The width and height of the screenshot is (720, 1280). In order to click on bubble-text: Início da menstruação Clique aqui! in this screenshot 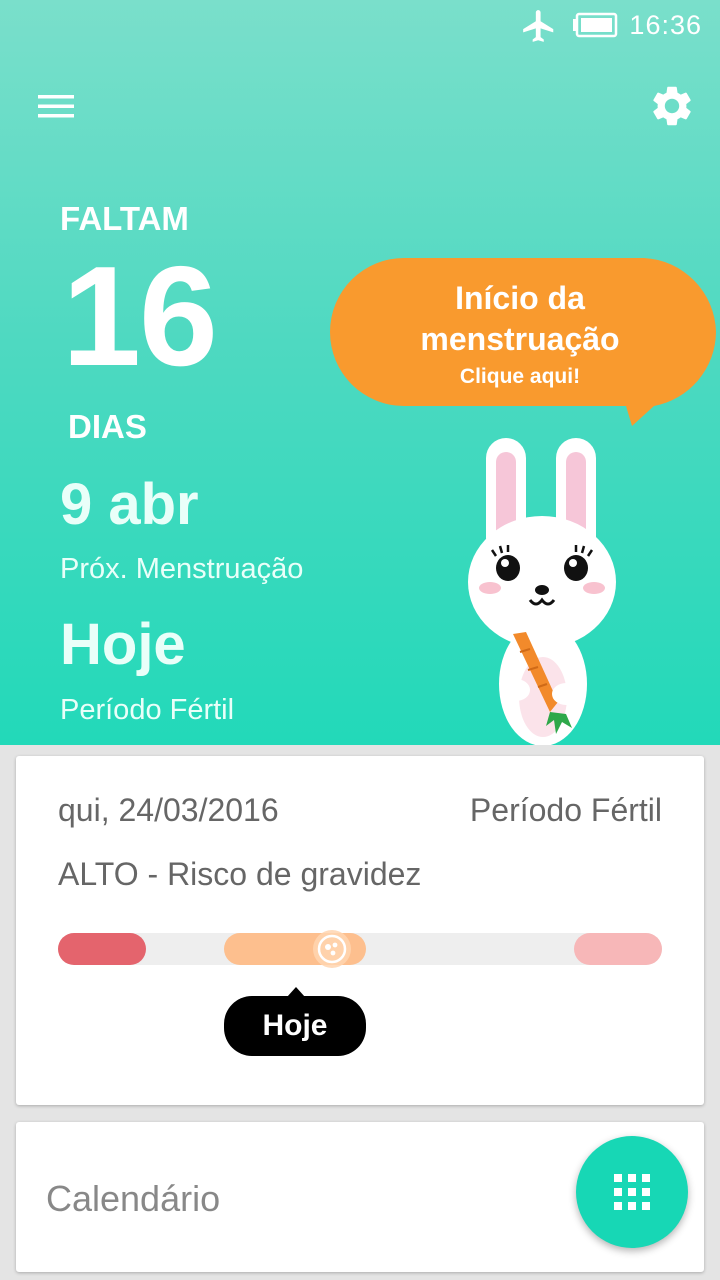, I will do `click(520, 335)`.